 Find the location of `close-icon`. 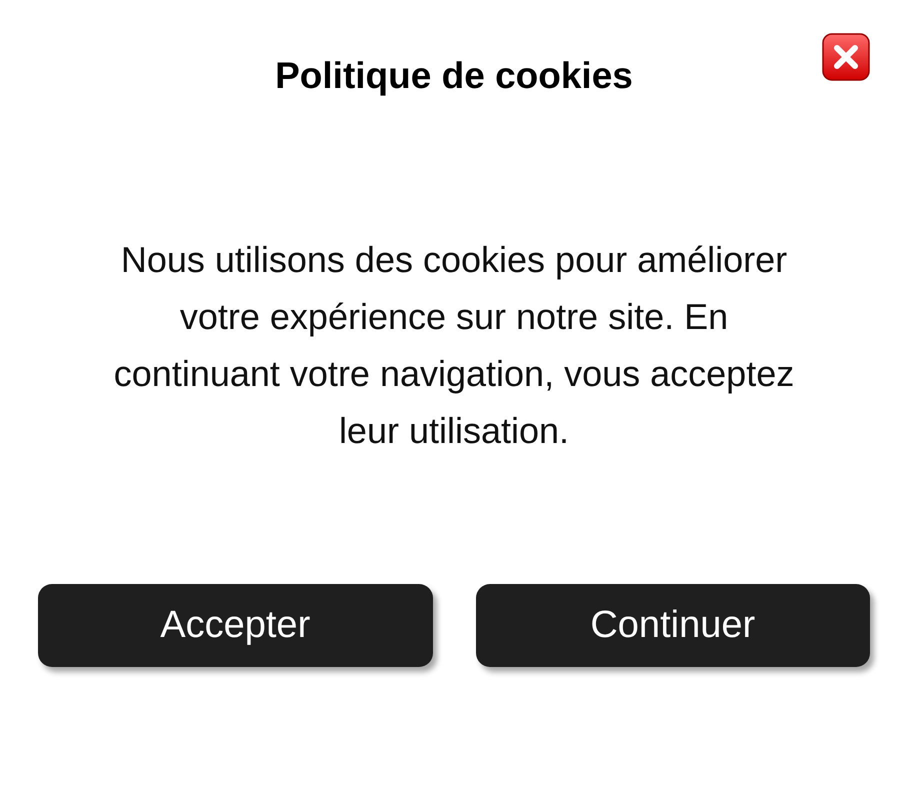

close-icon is located at coordinates (846, 57).